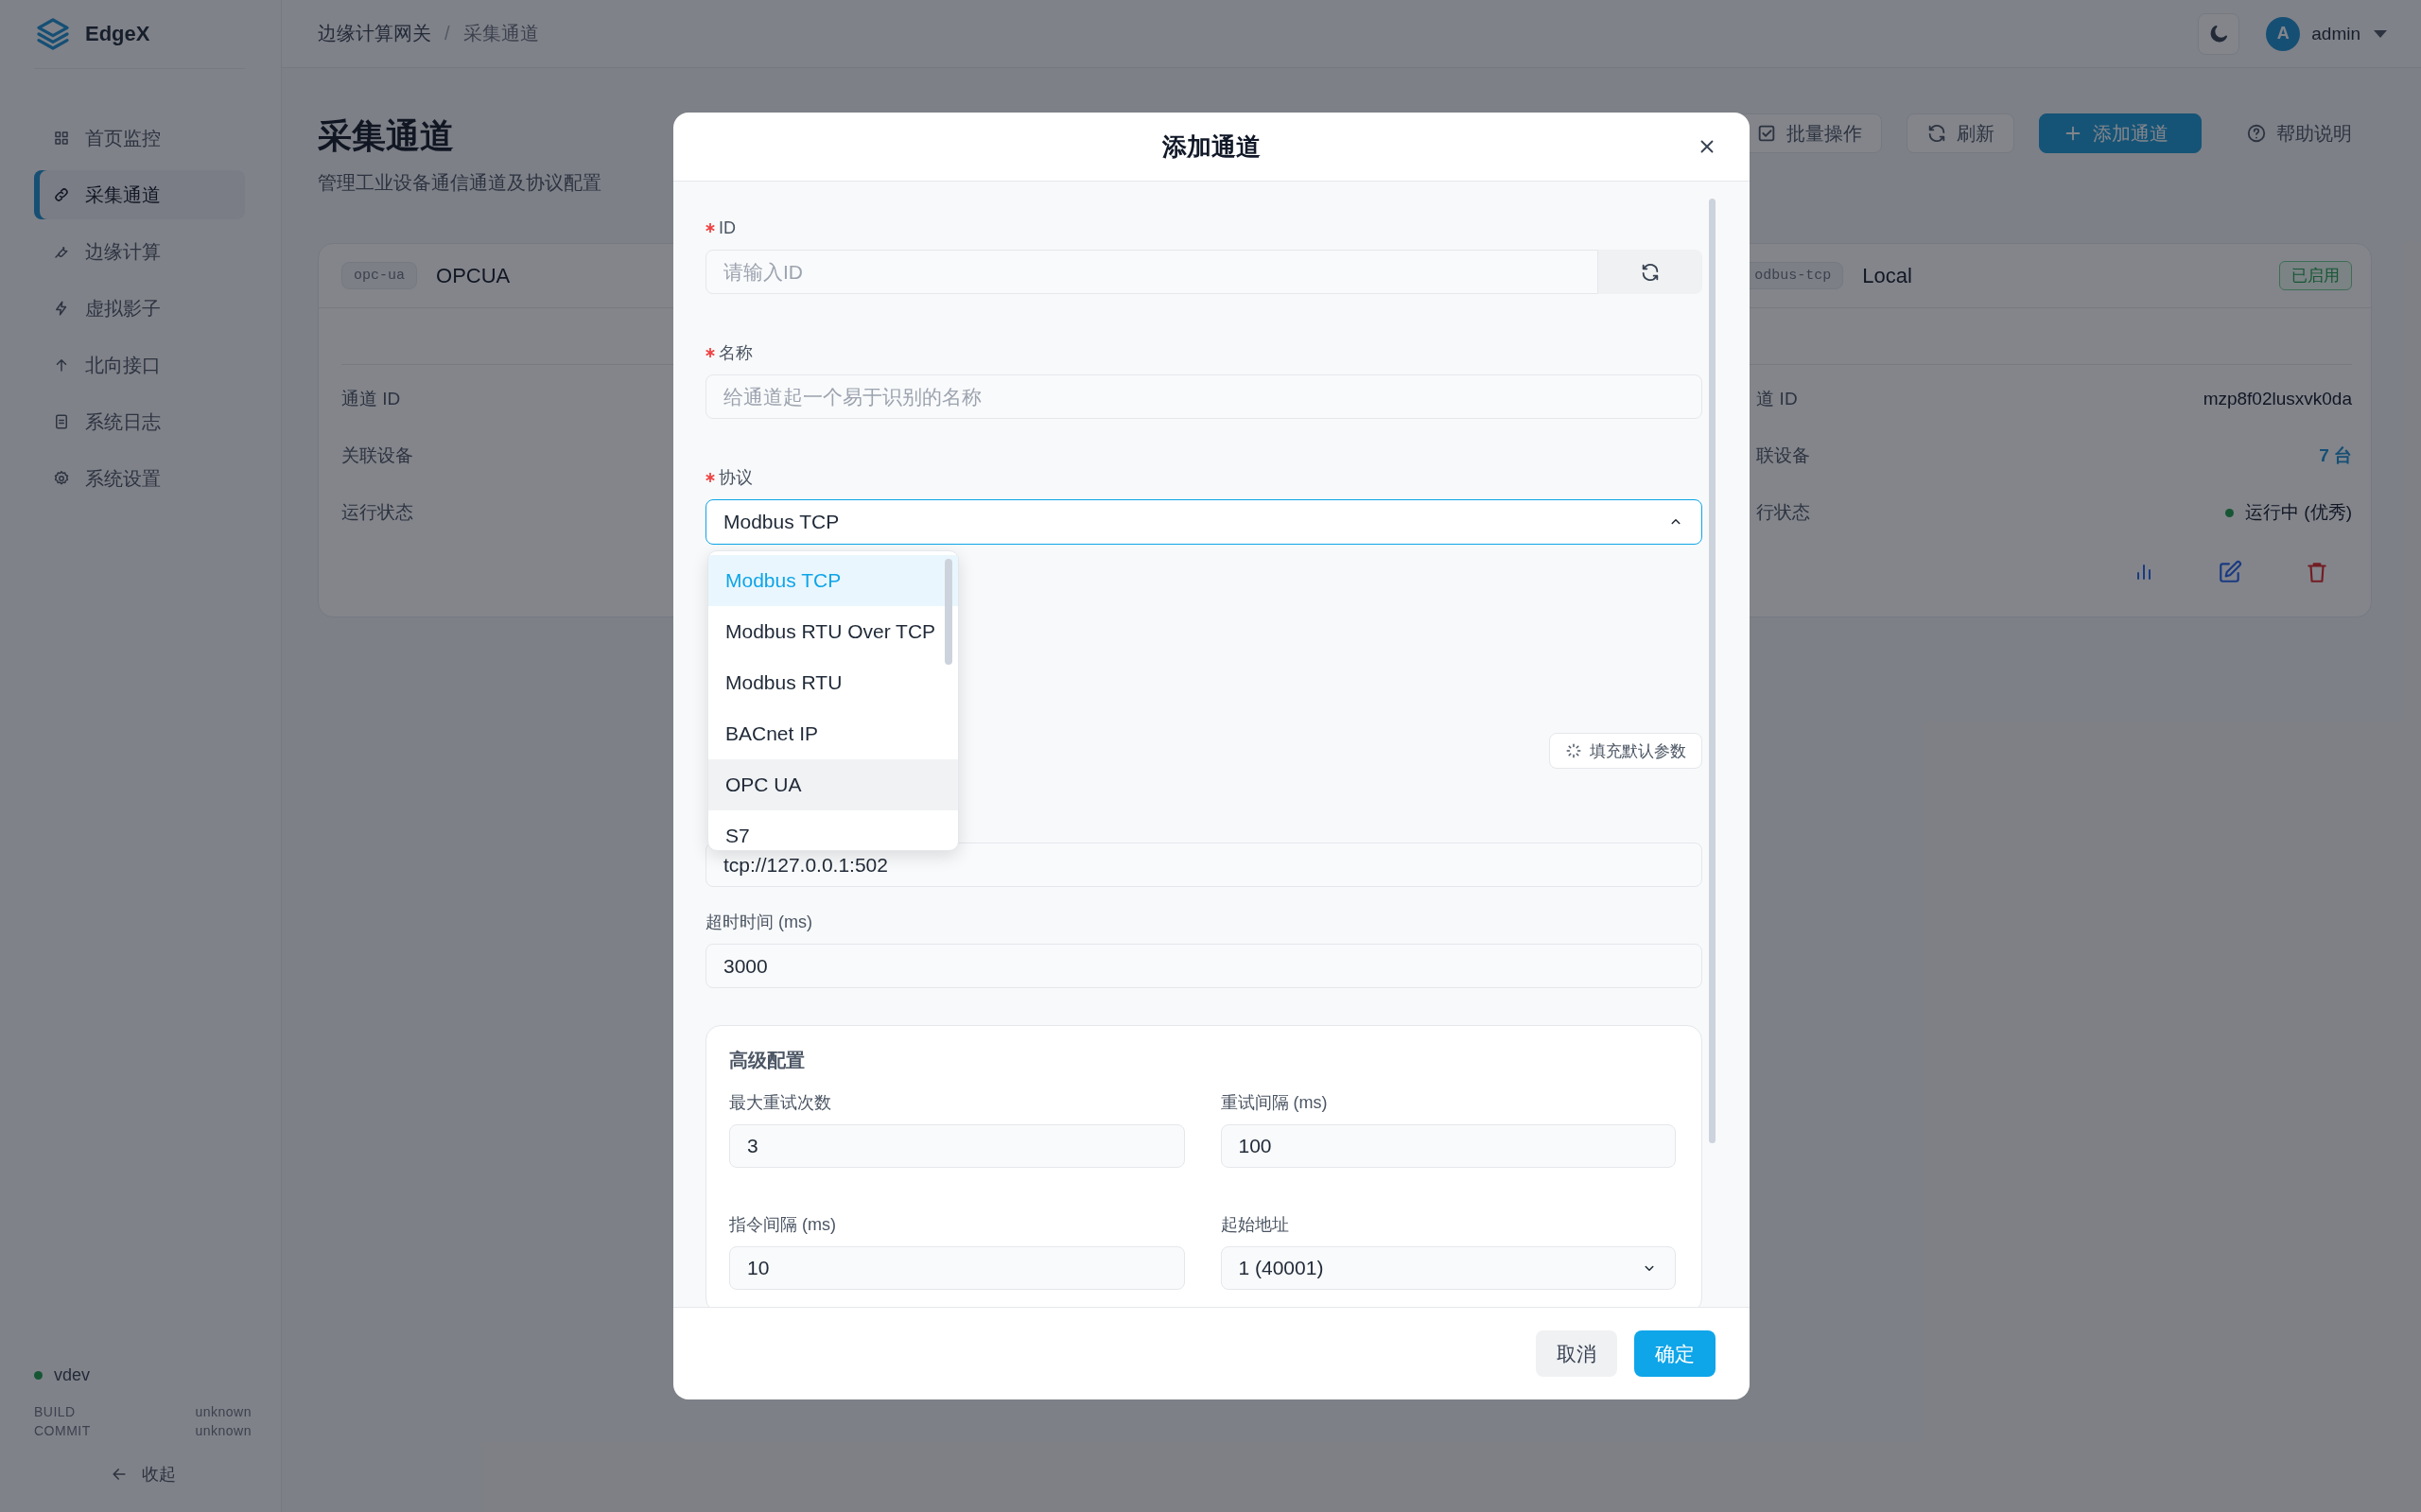 Image resolution: width=2421 pixels, height=1512 pixels. I want to click on field-label: 行状态, so click(1783, 512).